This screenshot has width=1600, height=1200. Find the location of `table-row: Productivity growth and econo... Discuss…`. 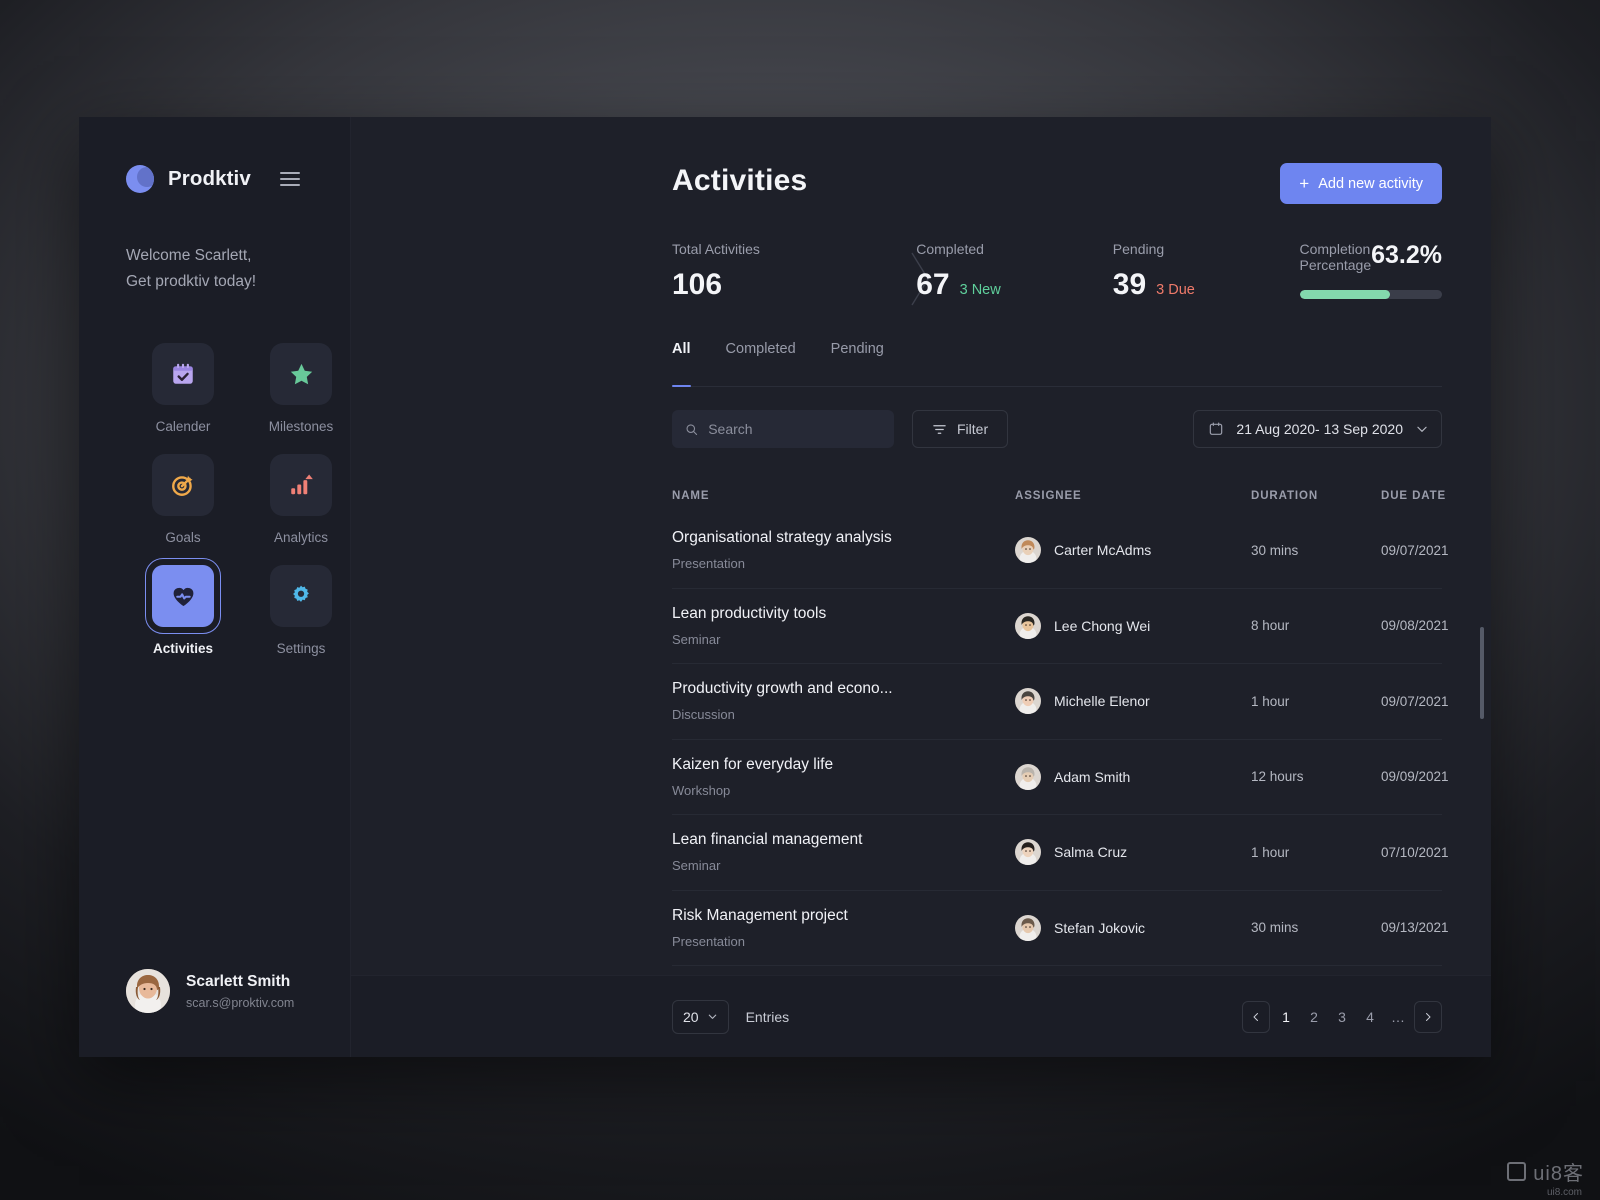

table-row: Productivity growth and econo... Discuss… is located at coordinates (1060, 702).